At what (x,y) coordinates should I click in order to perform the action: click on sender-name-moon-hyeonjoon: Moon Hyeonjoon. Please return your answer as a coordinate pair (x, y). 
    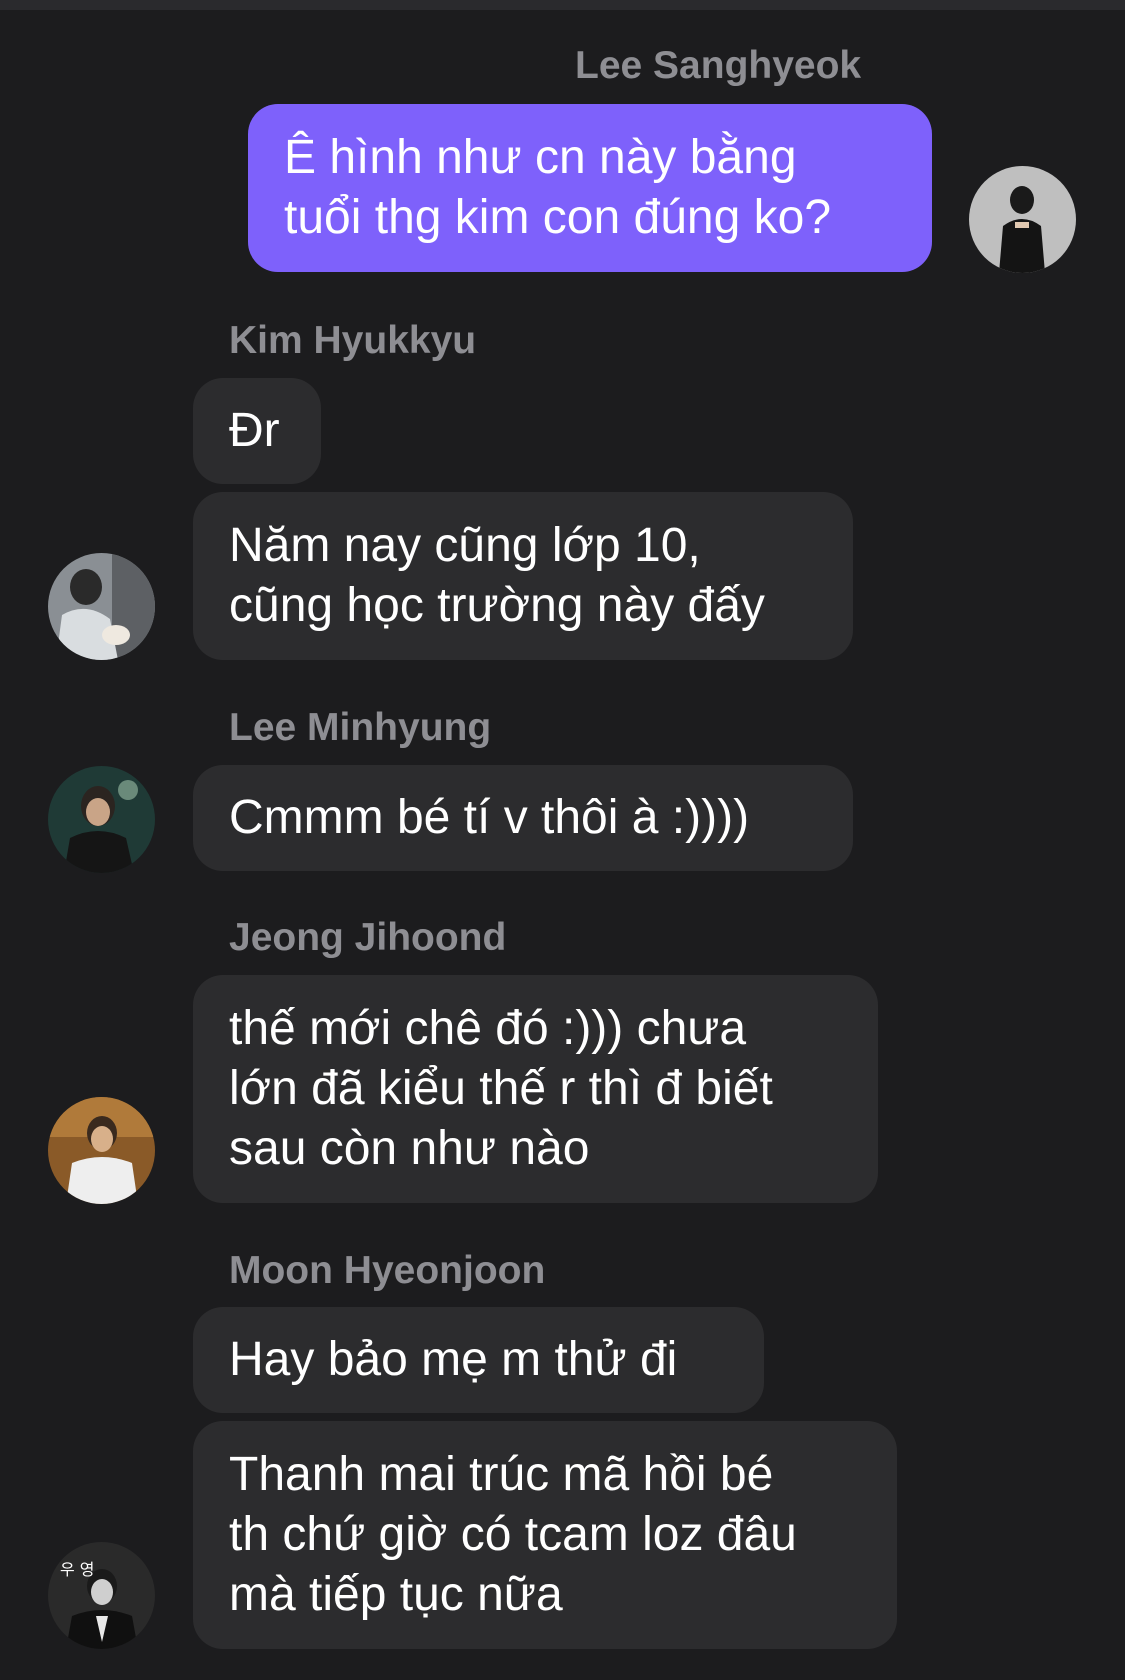
    Looking at the image, I should click on (387, 1270).